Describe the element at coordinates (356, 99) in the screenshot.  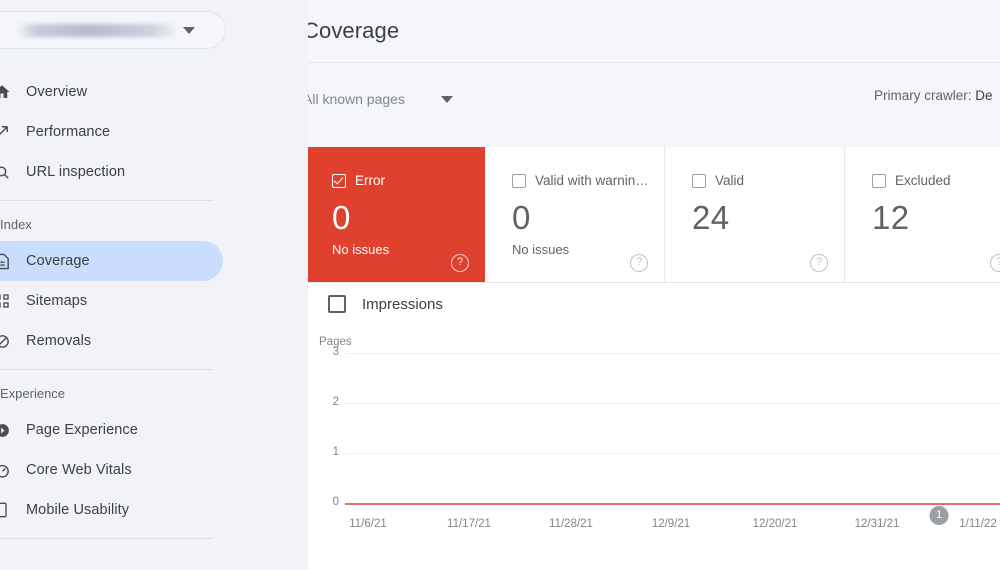
I see `filter-label: All known pages` at that location.